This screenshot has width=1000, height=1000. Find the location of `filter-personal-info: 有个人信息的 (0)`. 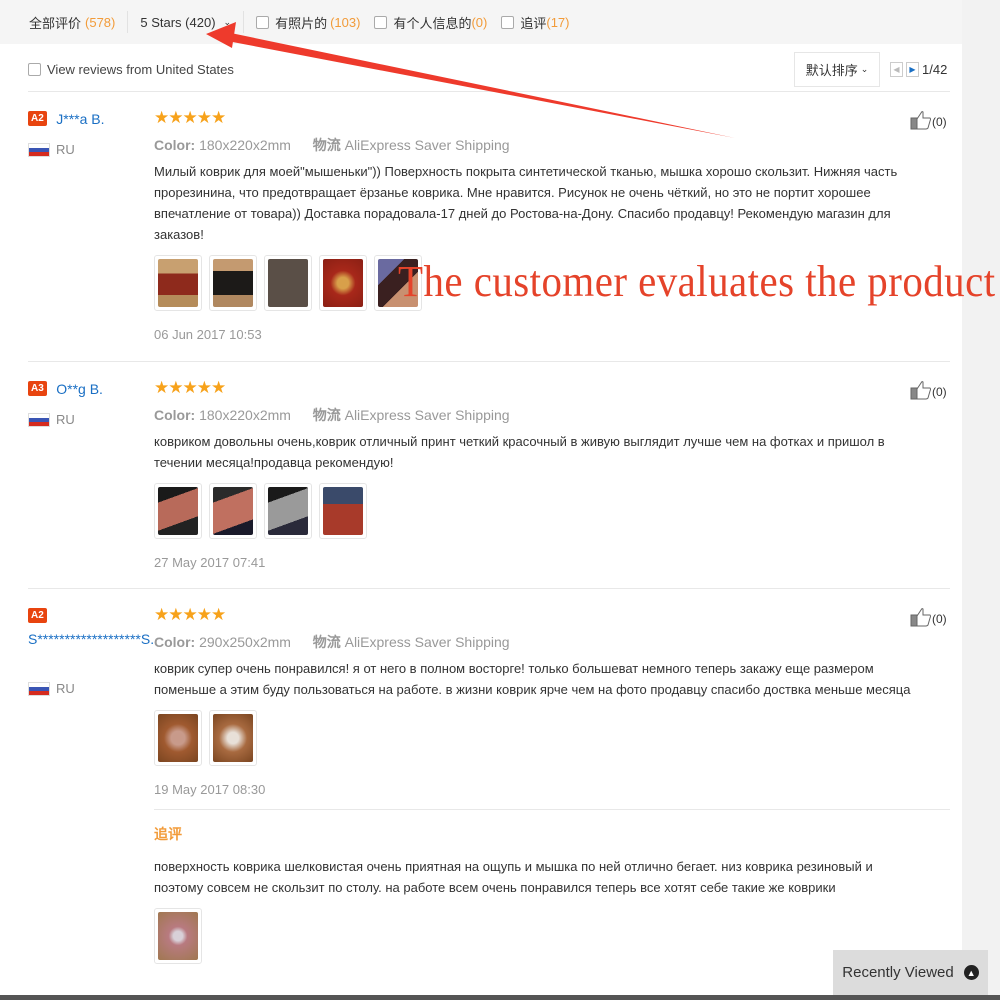

filter-personal-info: 有个人信息的 (0) is located at coordinates (430, 22).